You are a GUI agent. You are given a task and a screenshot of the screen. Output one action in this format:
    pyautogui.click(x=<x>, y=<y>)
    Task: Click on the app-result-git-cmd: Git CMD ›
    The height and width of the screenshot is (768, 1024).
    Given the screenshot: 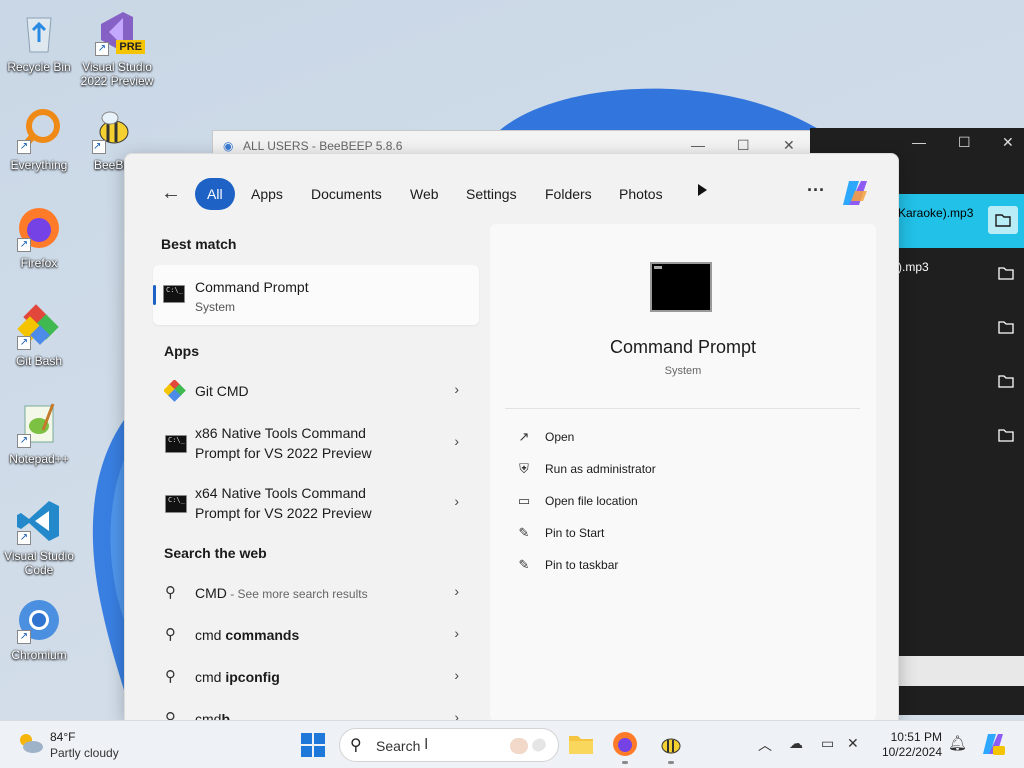 What is the action you would take?
    pyautogui.click(x=316, y=391)
    